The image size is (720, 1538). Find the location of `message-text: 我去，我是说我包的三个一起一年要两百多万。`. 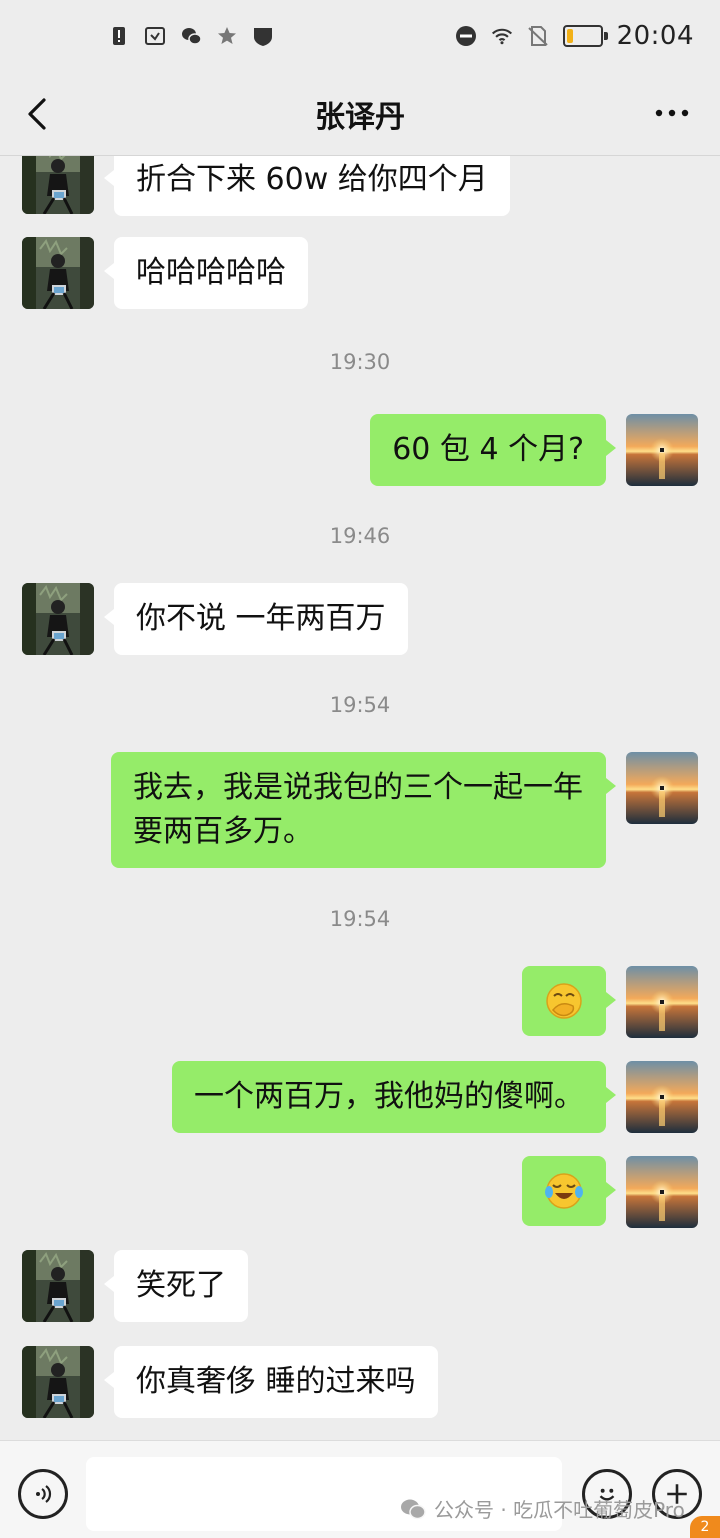

message-text: 我去，我是说我包的三个一起一年要两百多万。 is located at coordinates (358, 809).